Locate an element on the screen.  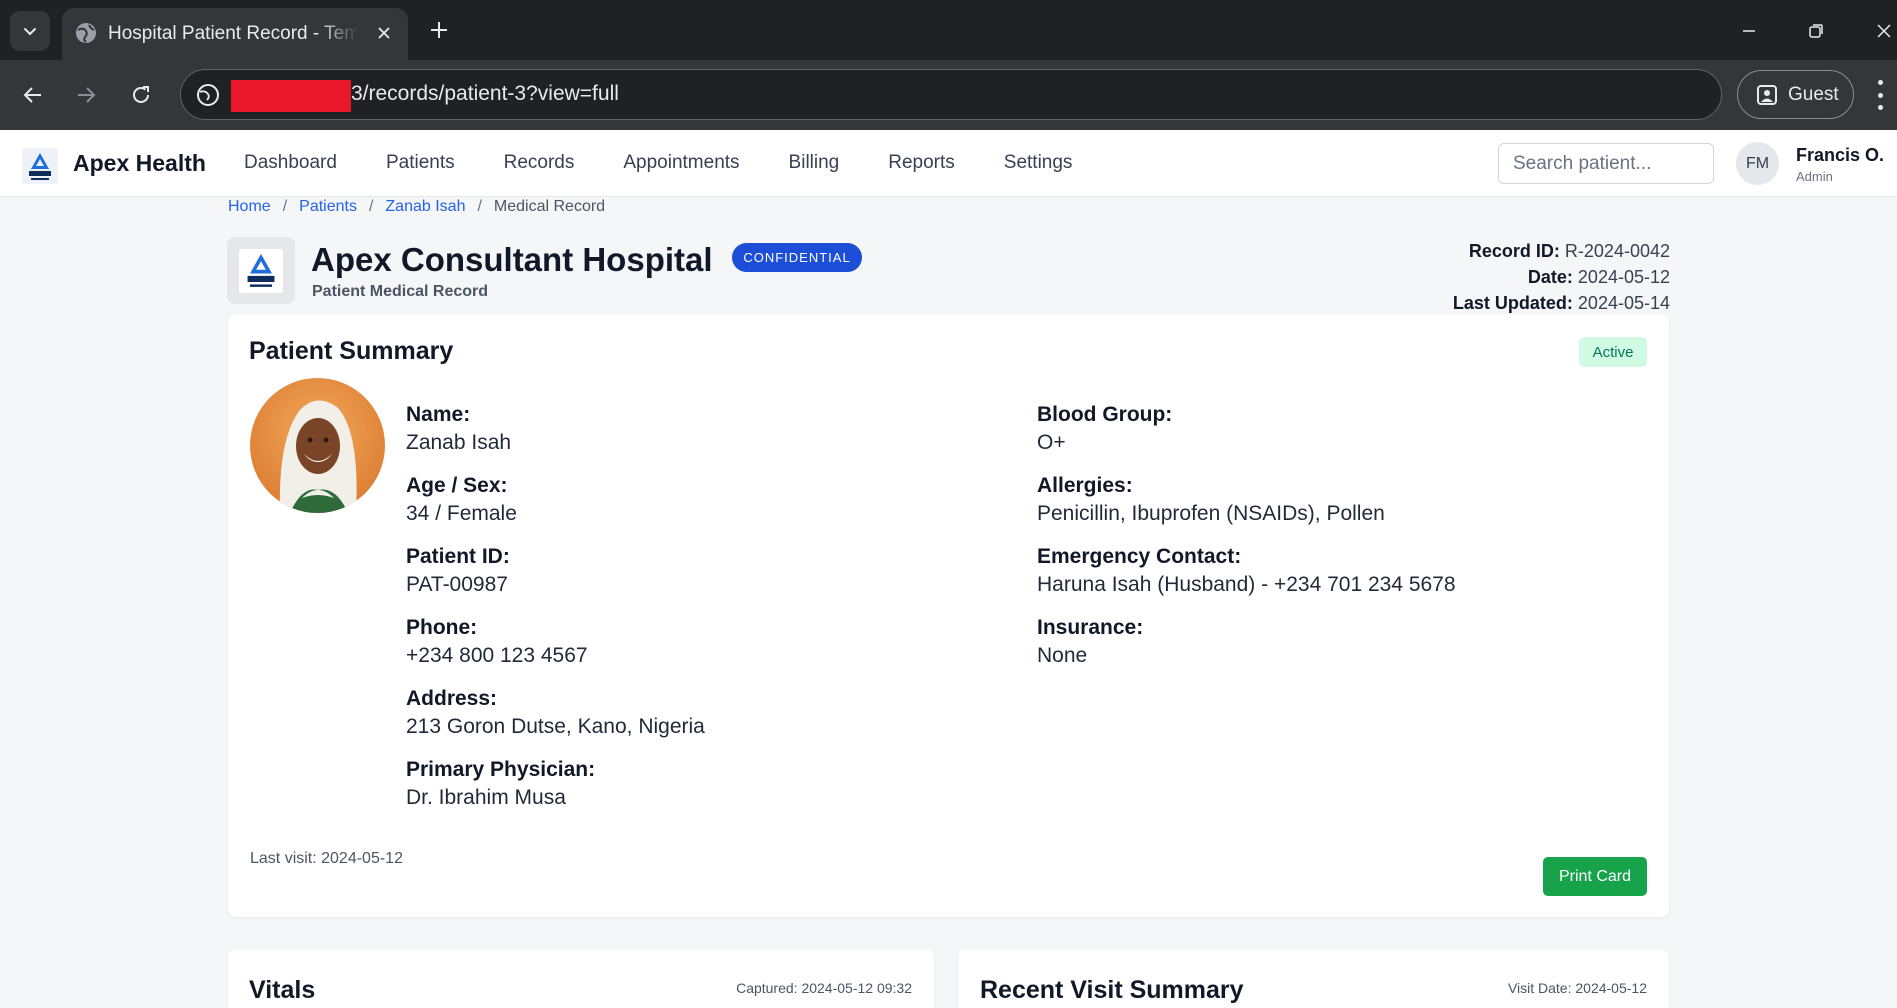
field-age-sex: Age / Sex: 34 / Female is located at coordinates (461, 500).